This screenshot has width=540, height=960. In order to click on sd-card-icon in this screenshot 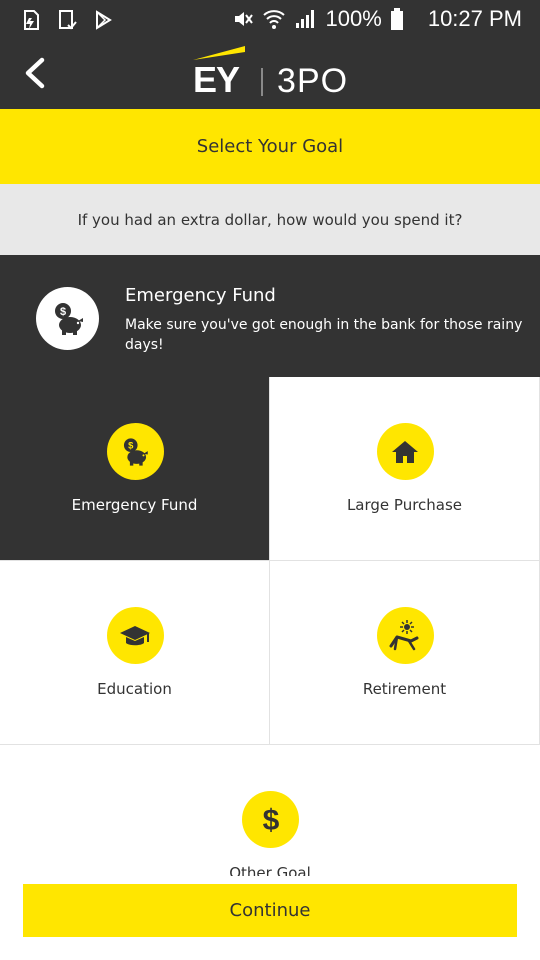, I will do `click(31, 20)`.